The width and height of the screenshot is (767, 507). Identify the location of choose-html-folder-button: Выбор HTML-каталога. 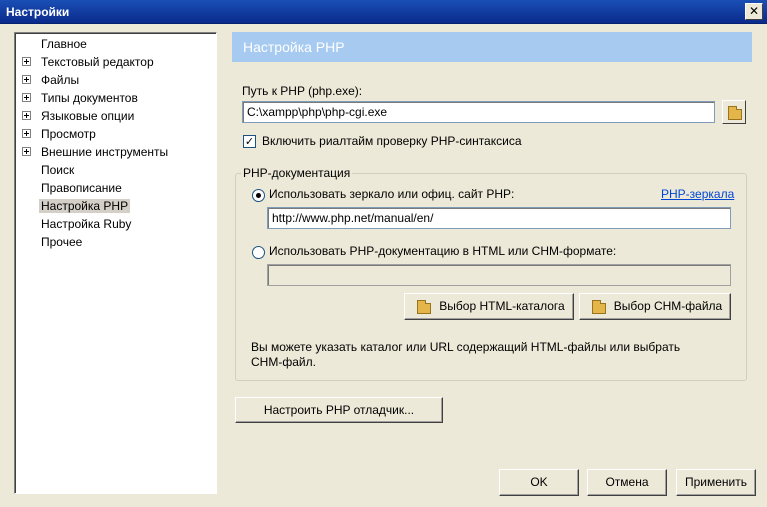
(489, 306).